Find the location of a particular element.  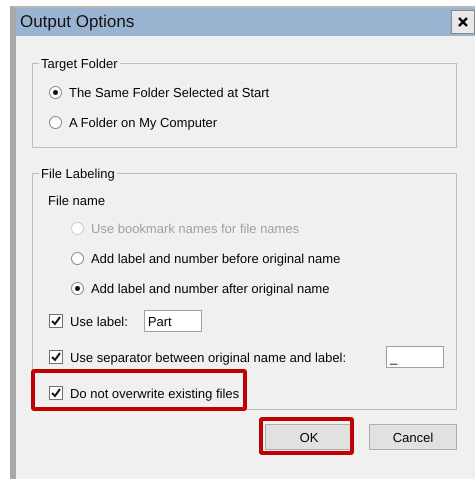

option-label: The Same Folder Selected at Start is located at coordinates (169, 92).